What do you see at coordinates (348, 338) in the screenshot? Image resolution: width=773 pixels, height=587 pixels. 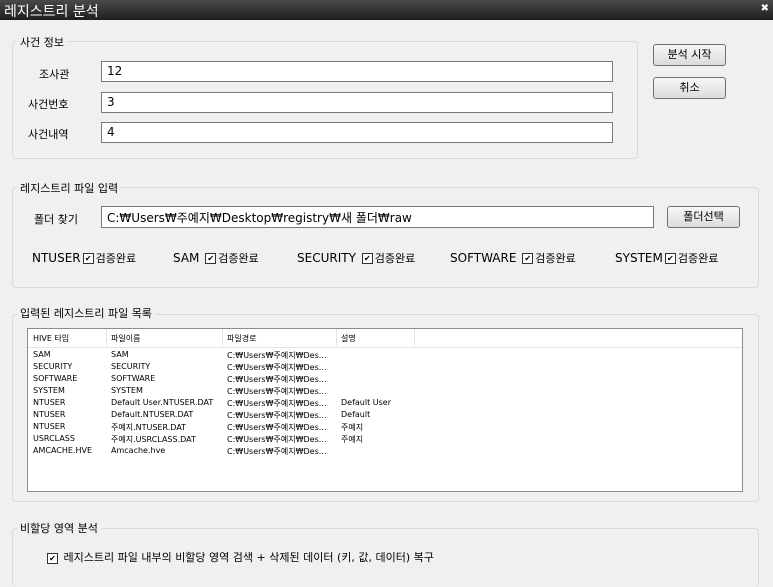 I see `column-header: 설명` at bounding box center [348, 338].